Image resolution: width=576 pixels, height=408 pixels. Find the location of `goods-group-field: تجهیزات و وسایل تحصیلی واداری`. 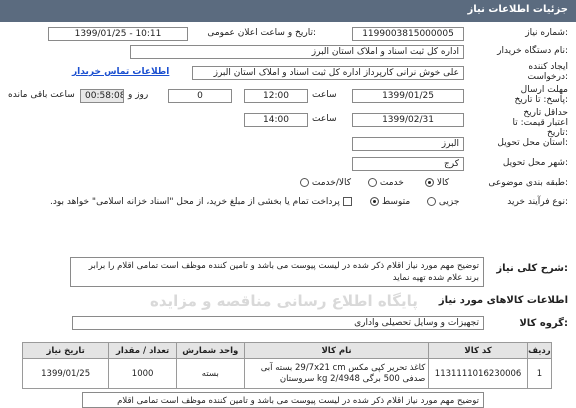

goods-group-field: تجهیزات و وسایل تحصیلی واداری is located at coordinates (278, 323).